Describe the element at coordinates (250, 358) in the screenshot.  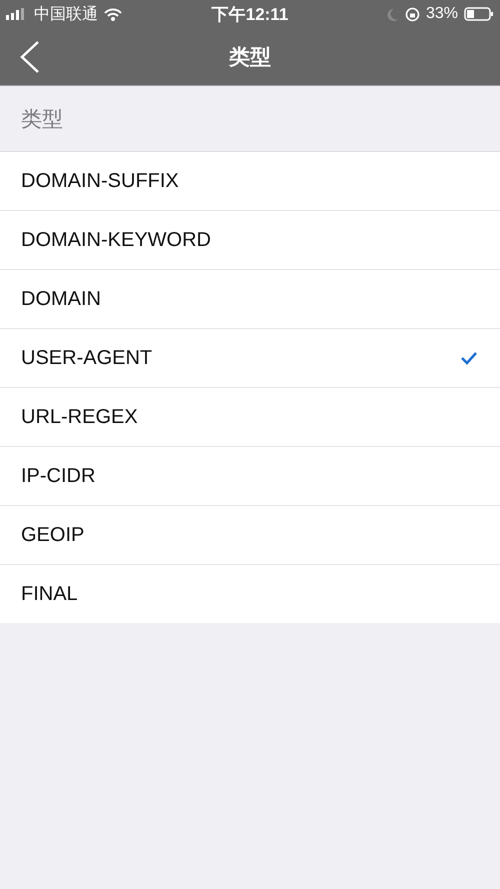
I see `option-row: USER-AGENT` at that location.